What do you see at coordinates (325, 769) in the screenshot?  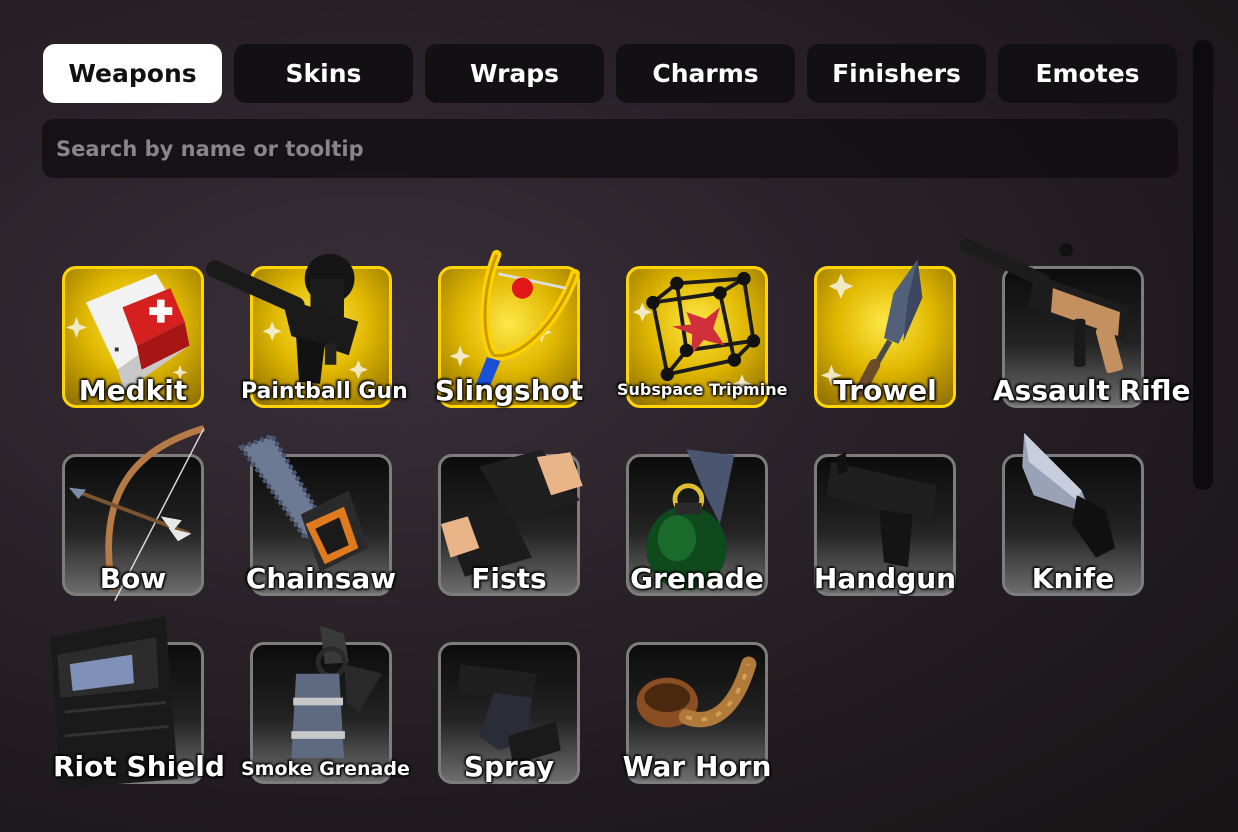 I see `weapon-label: Smoke Grenade` at bounding box center [325, 769].